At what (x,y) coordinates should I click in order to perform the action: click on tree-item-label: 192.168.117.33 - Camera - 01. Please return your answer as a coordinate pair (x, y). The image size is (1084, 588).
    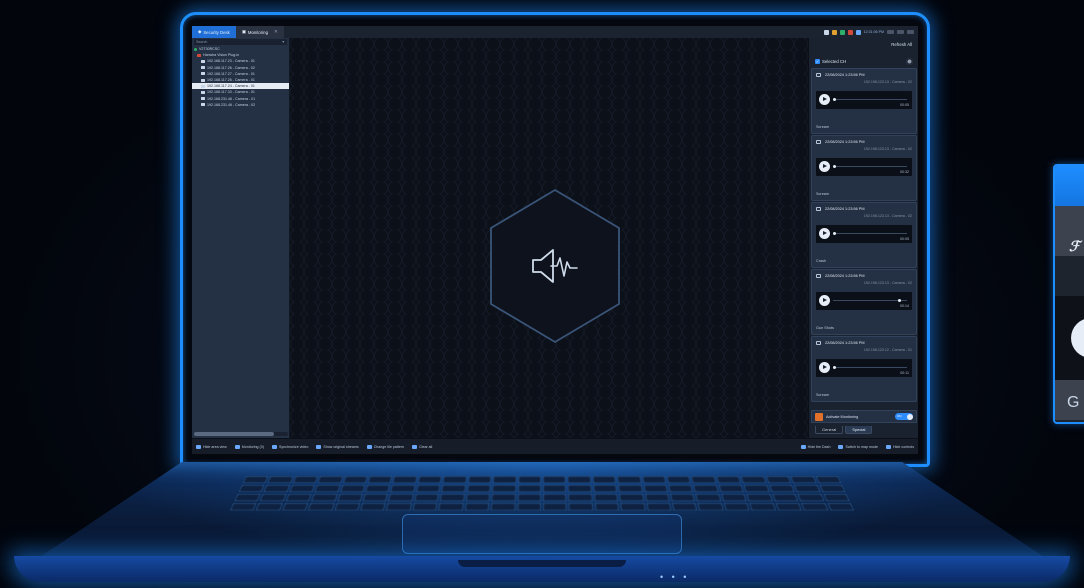
    Looking at the image, I should click on (231, 92).